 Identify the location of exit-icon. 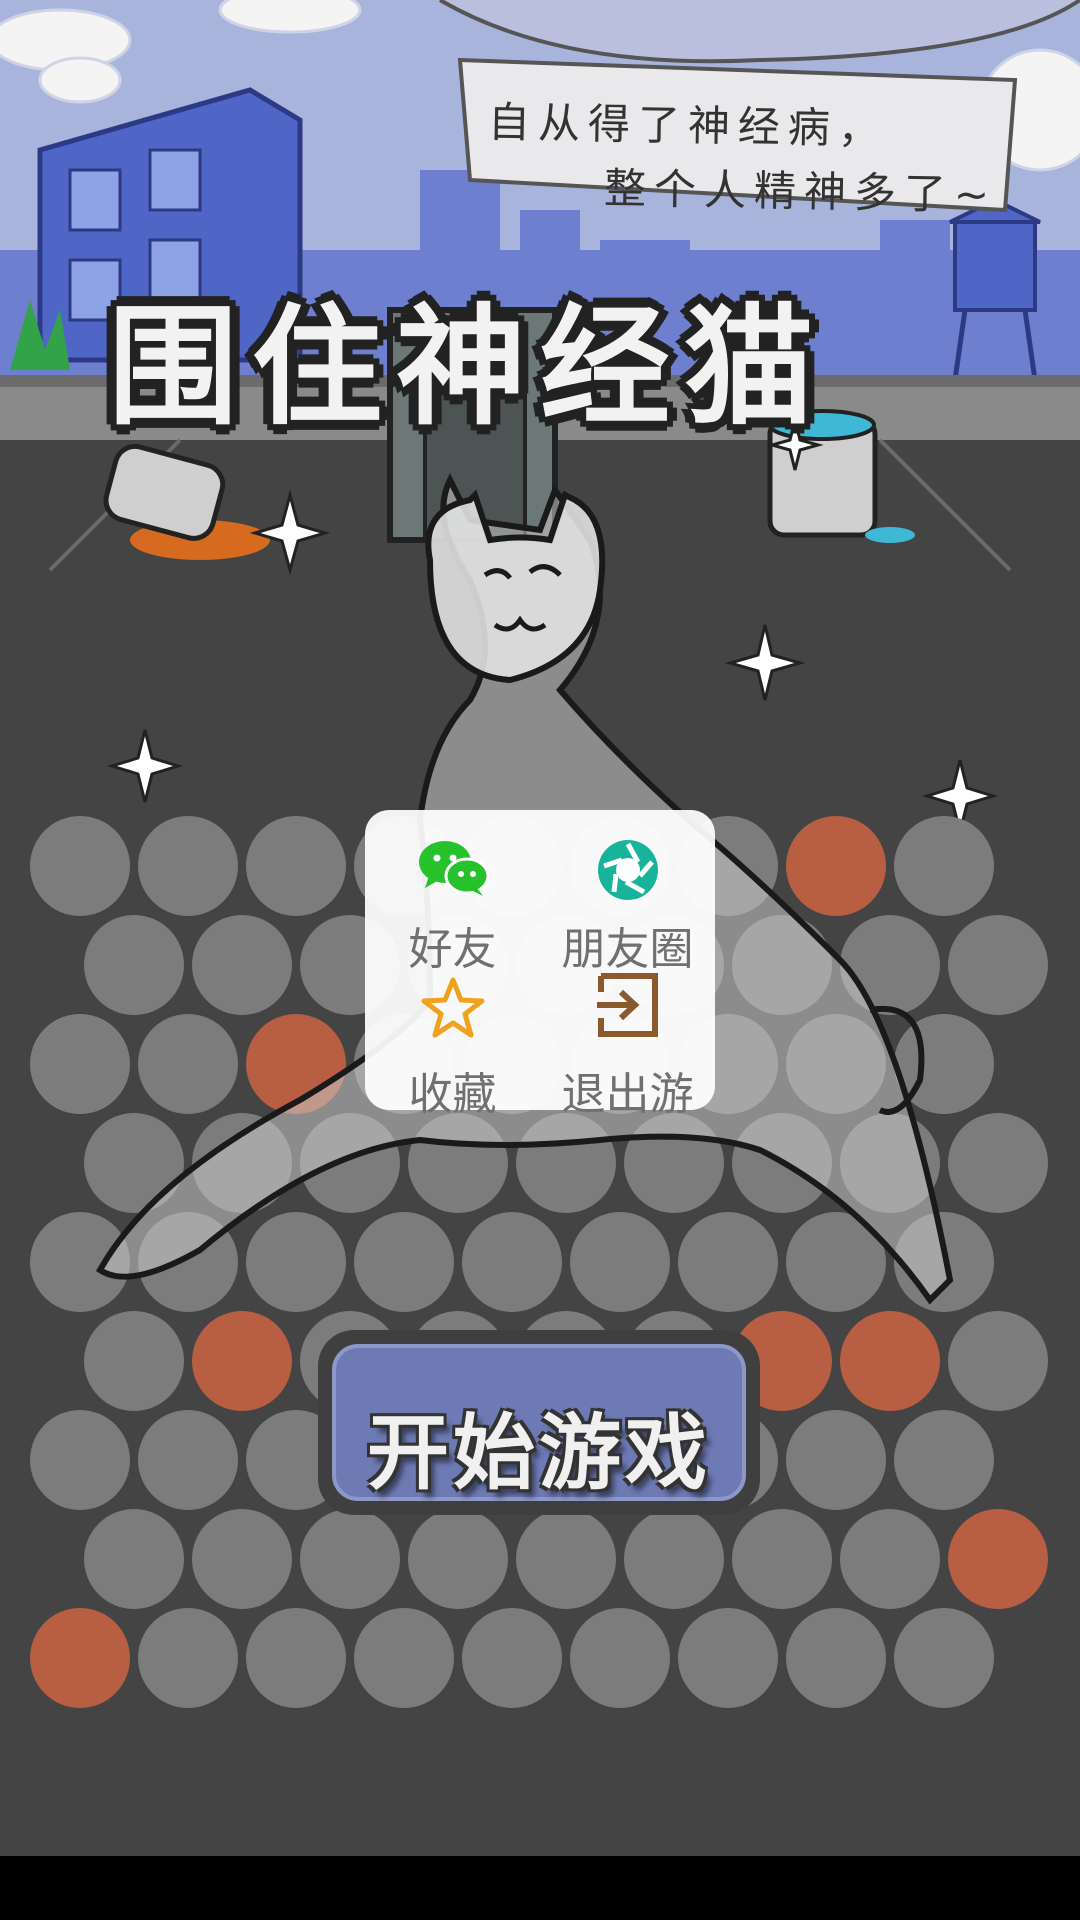
(628, 1007).